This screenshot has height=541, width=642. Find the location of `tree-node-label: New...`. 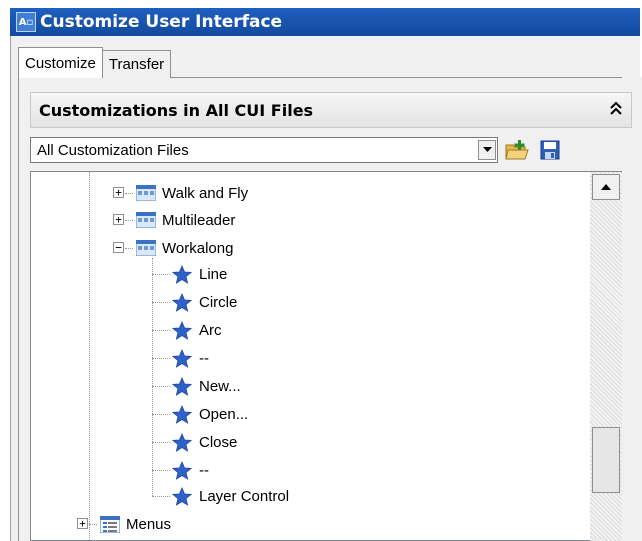

tree-node-label: New... is located at coordinates (220, 386).